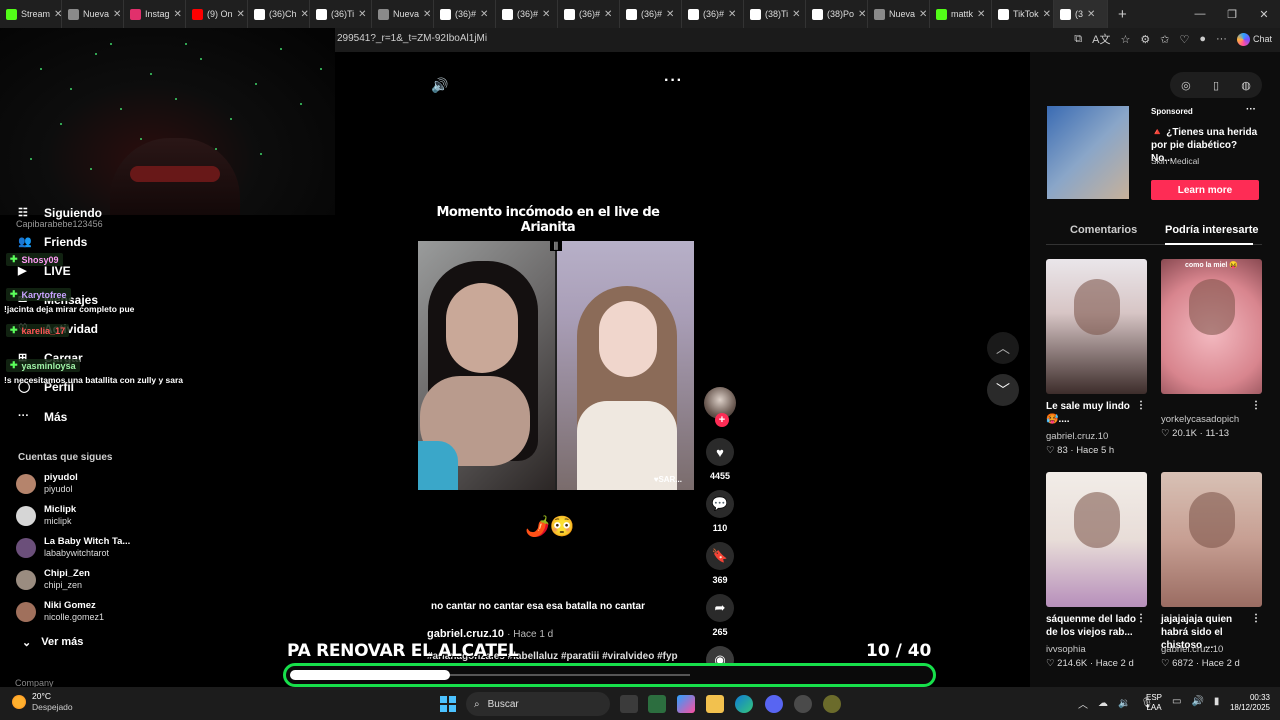  I want to click on sidebar-item-más: ··· Más, so click(42, 417).